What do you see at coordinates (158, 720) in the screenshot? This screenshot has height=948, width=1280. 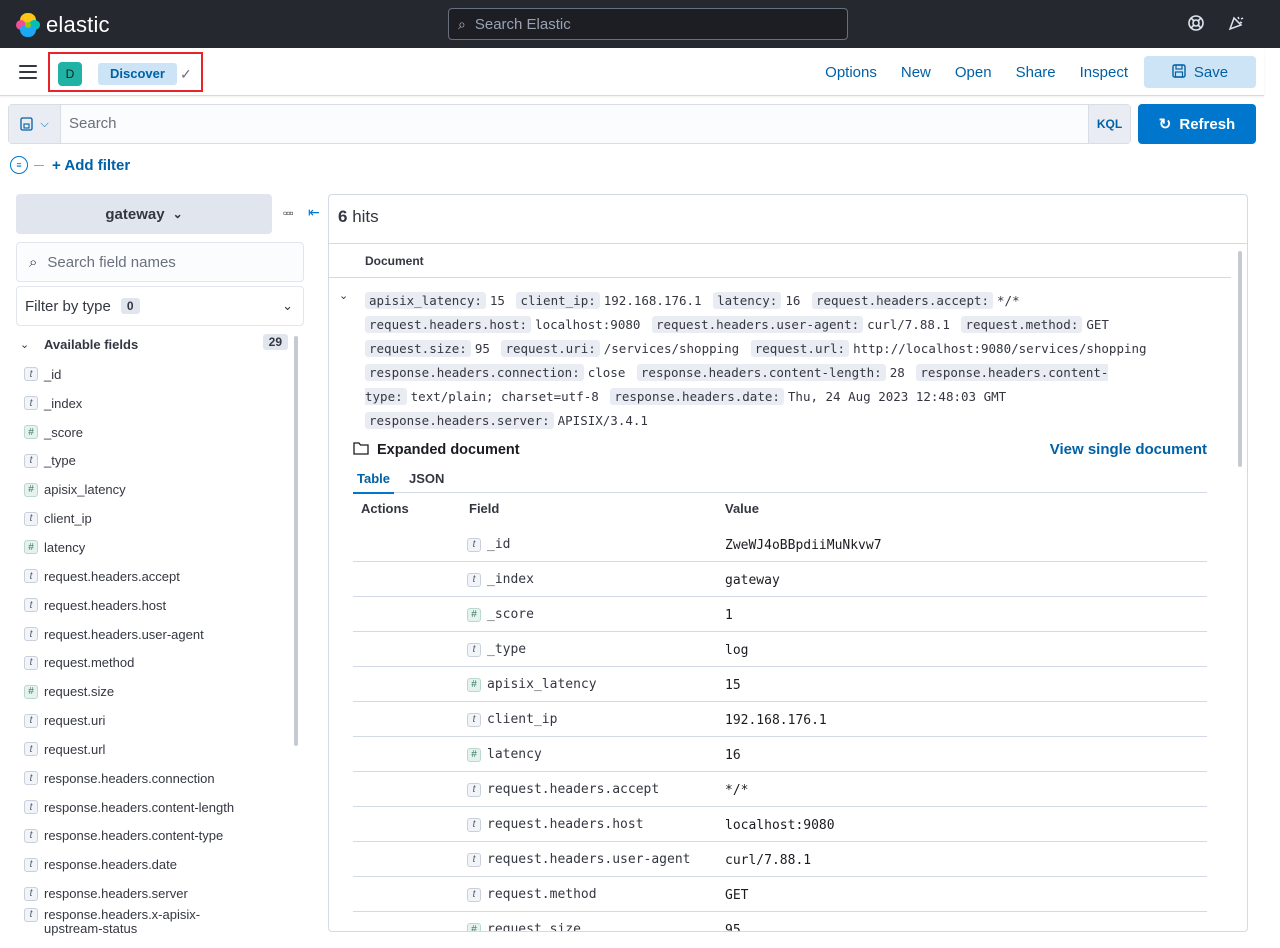 I see `field-item: t request.uri` at bounding box center [158, 720].